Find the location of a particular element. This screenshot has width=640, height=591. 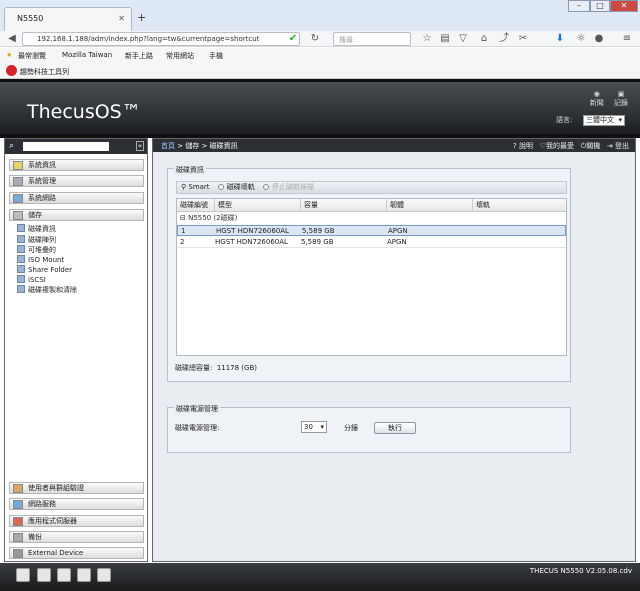

language-select: 三體中文 ▾ is located at coordinates (604, 120).